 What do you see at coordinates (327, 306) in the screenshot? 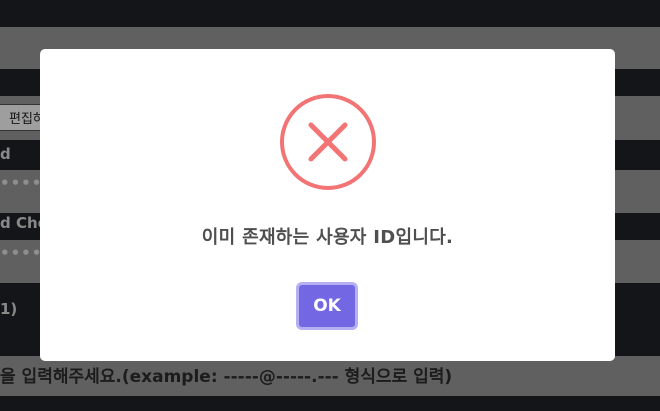
I see `ok-button: OK` at bounding box center [327, 306].